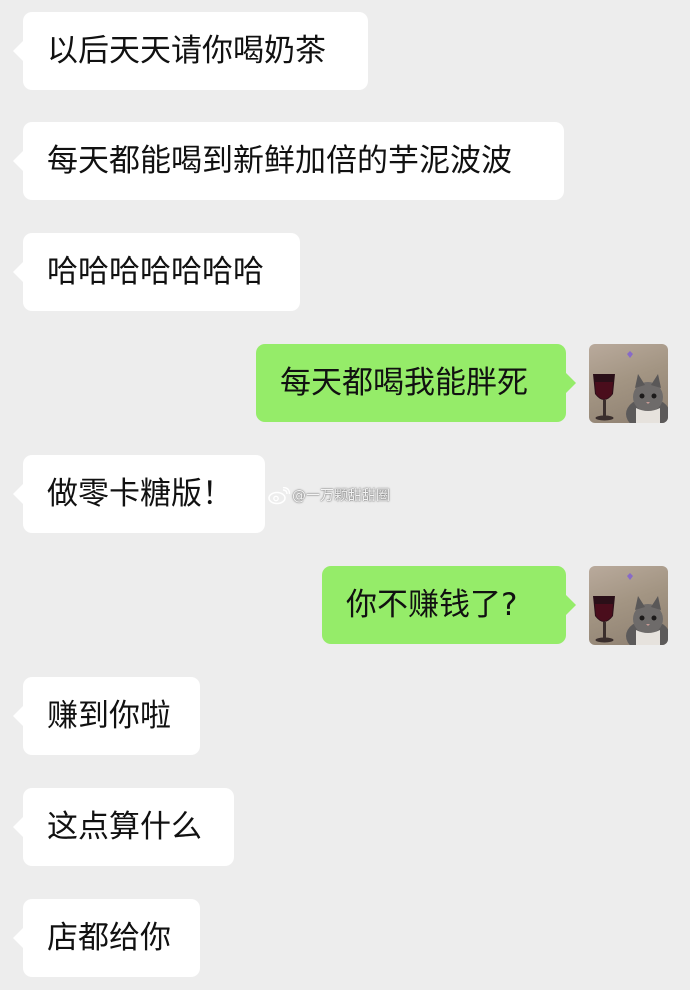 The height and width of the screenshot is (990, 690). What do you see at coordinates (106, 716) in the screenshot?
I see `incoming-message: 赚到你啦` at bounding box center [106, 716].